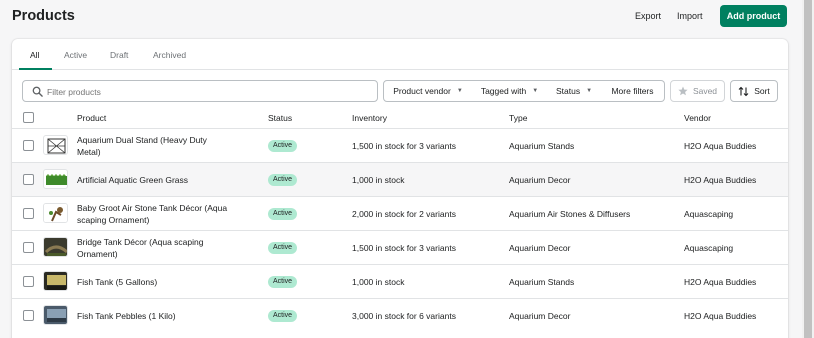 The height and width of the screenshot is (338, 814). Describe the element at coordinates (140, 242) in the screenshot. I see `product-name-line-1: Bridge Tank Décor (Aqua scaping` at that location.